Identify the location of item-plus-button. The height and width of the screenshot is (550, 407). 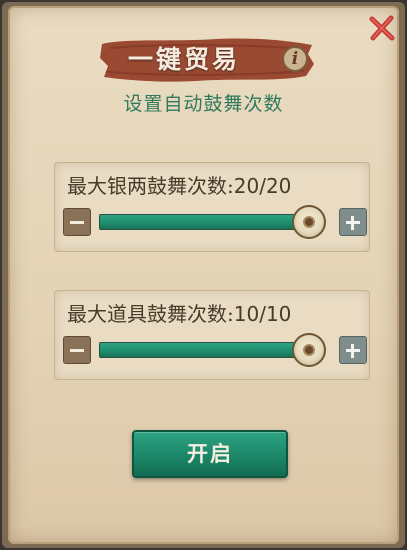
(353, 350).